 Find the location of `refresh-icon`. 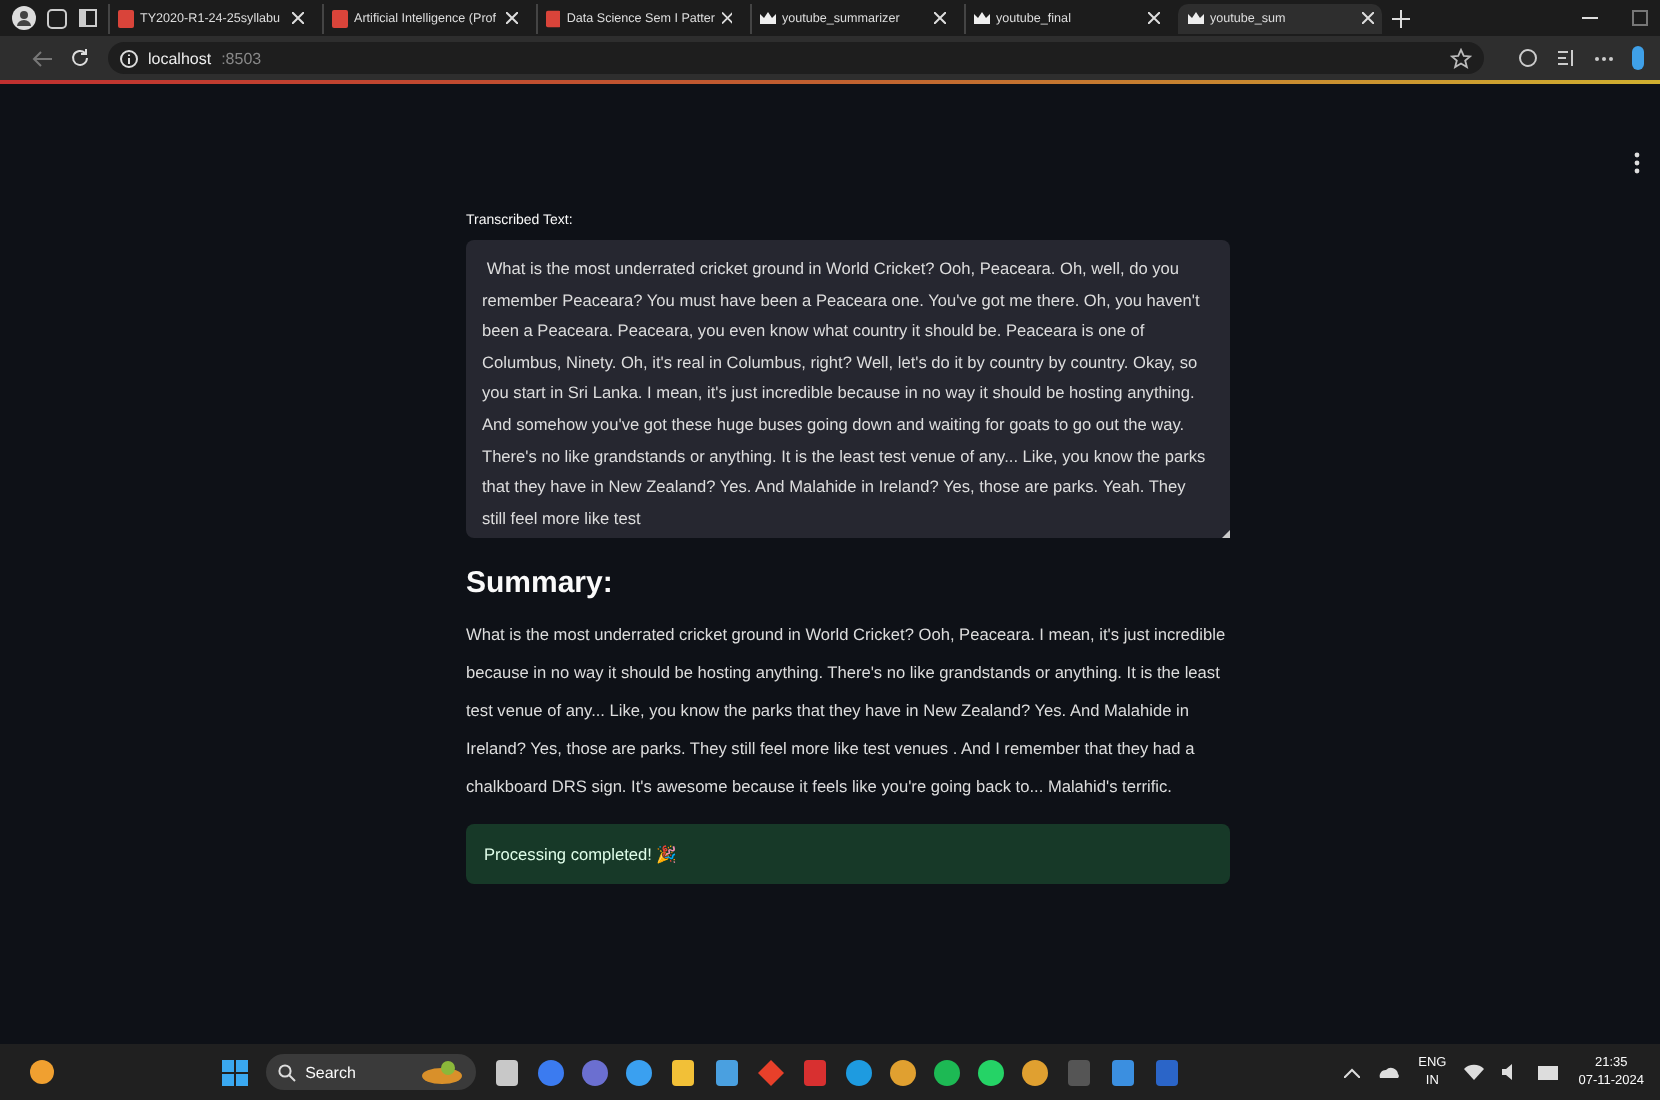

refresh-icon is located at coordinates (80, 58).